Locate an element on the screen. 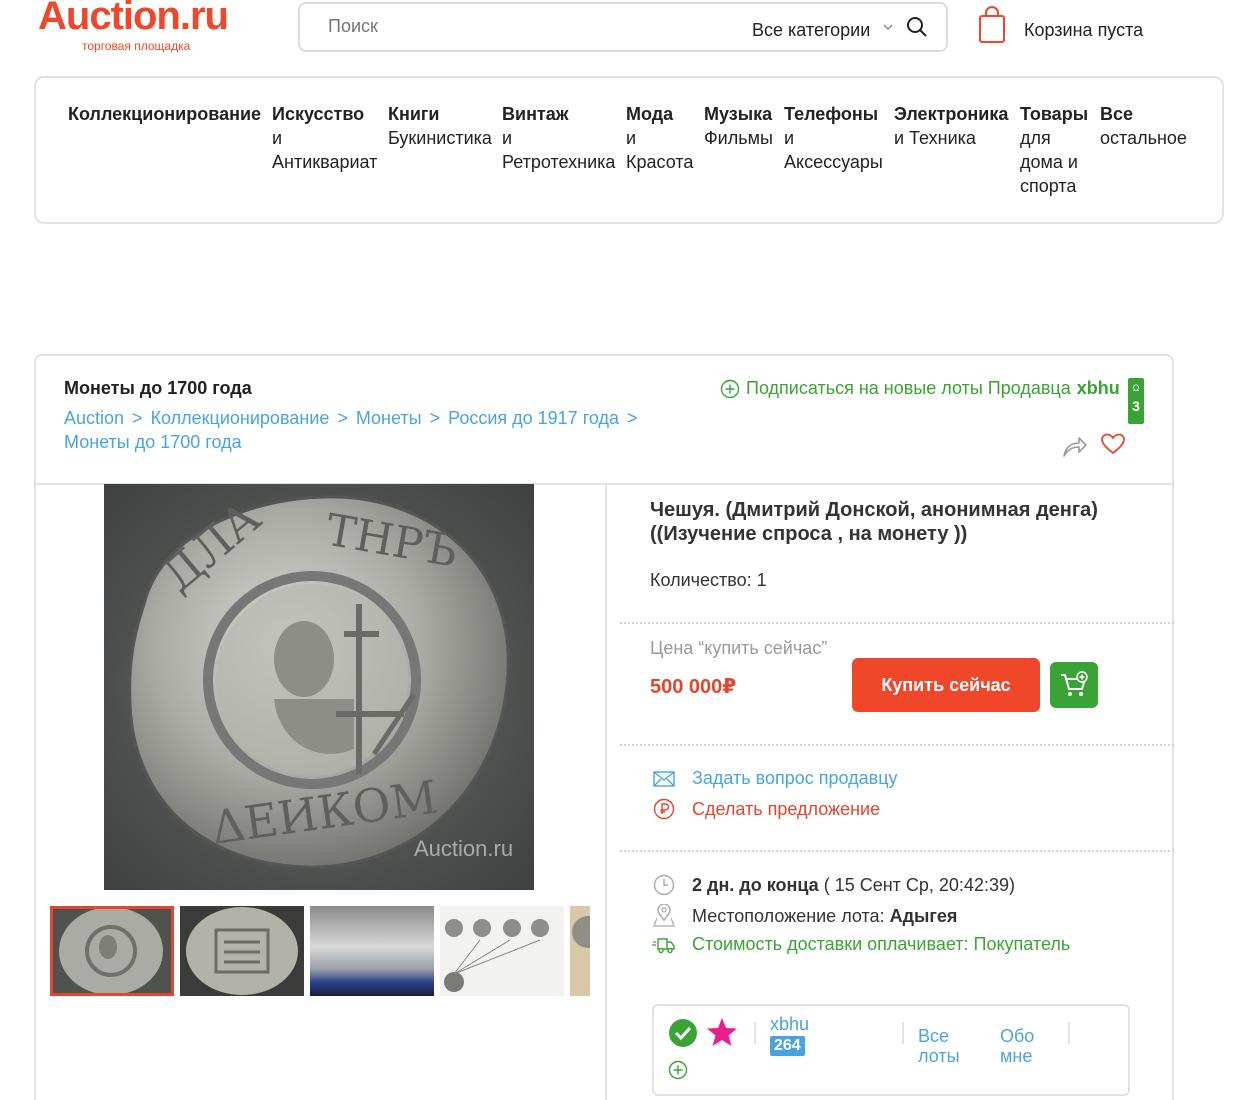 The height and width of the screenshot is (1100, 1260). logo-text: Auction.ru is located at coordinates (133, 19).